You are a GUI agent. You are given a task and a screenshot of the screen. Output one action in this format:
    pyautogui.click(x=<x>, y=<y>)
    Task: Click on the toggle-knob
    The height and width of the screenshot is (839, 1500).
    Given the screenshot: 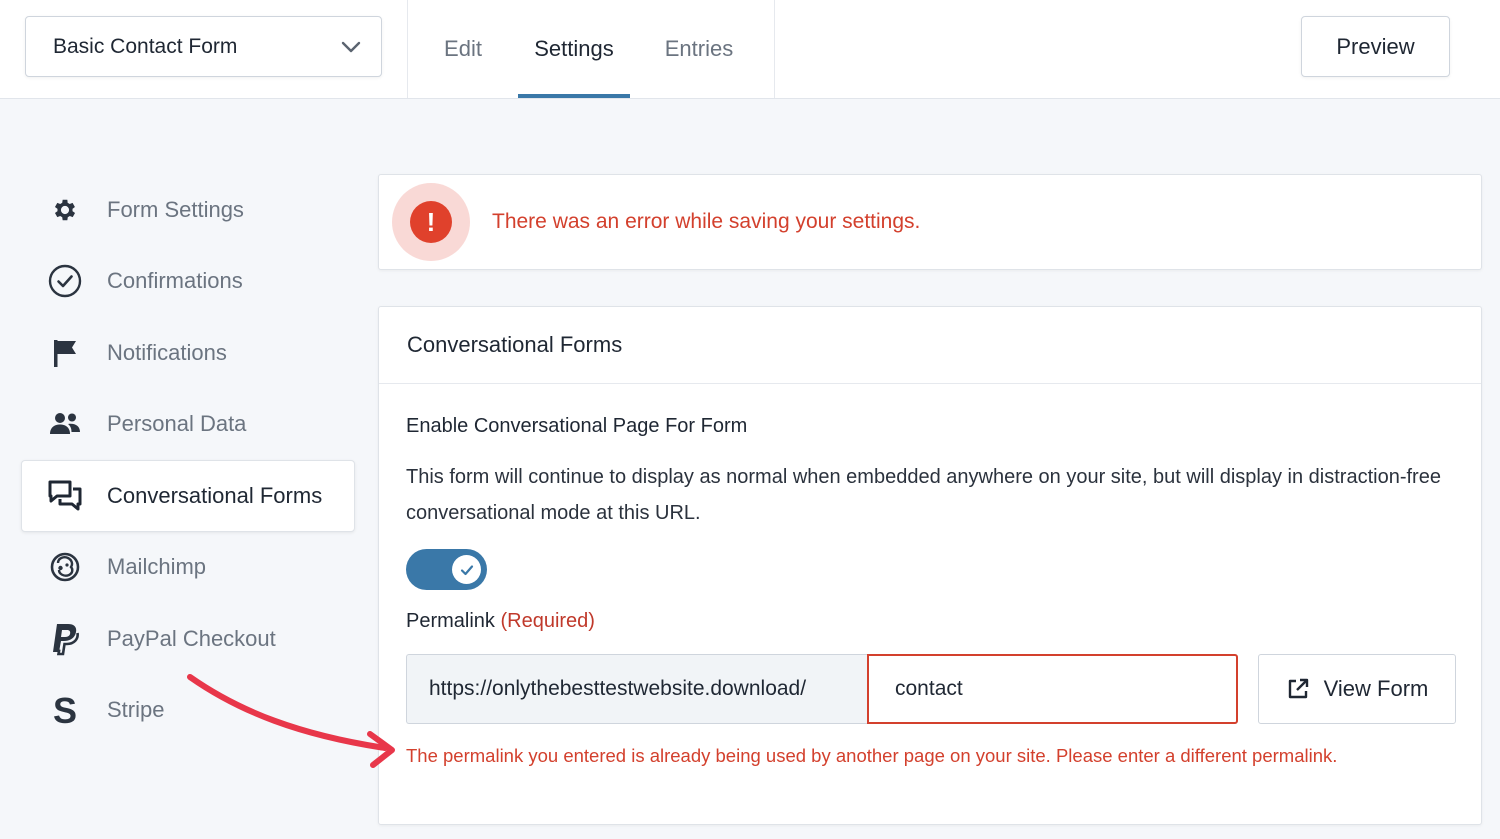 What is the action you would take?
    pyautogui.click(x=466, y=569)
    